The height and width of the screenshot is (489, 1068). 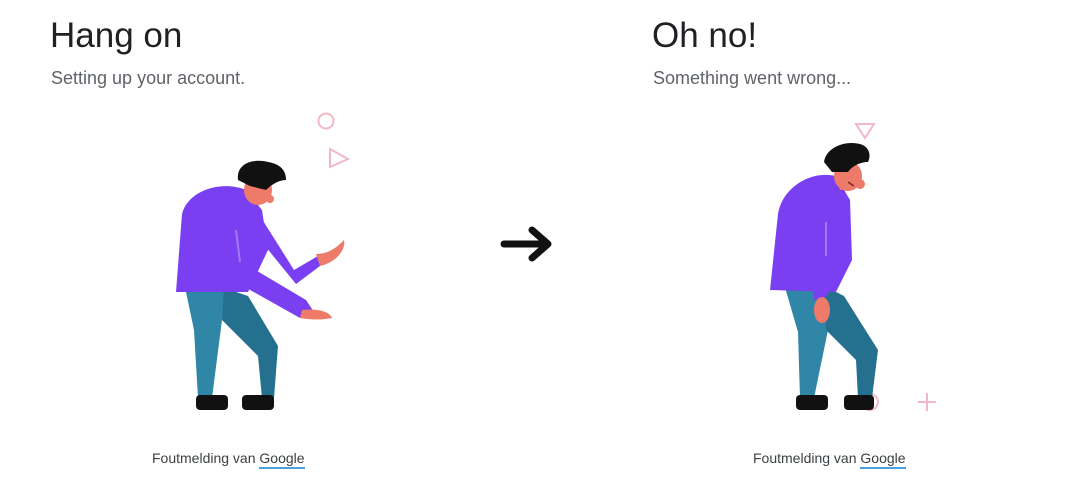 I want to click on page-subtitle: Setting up your account., so click(x=148, y=78).